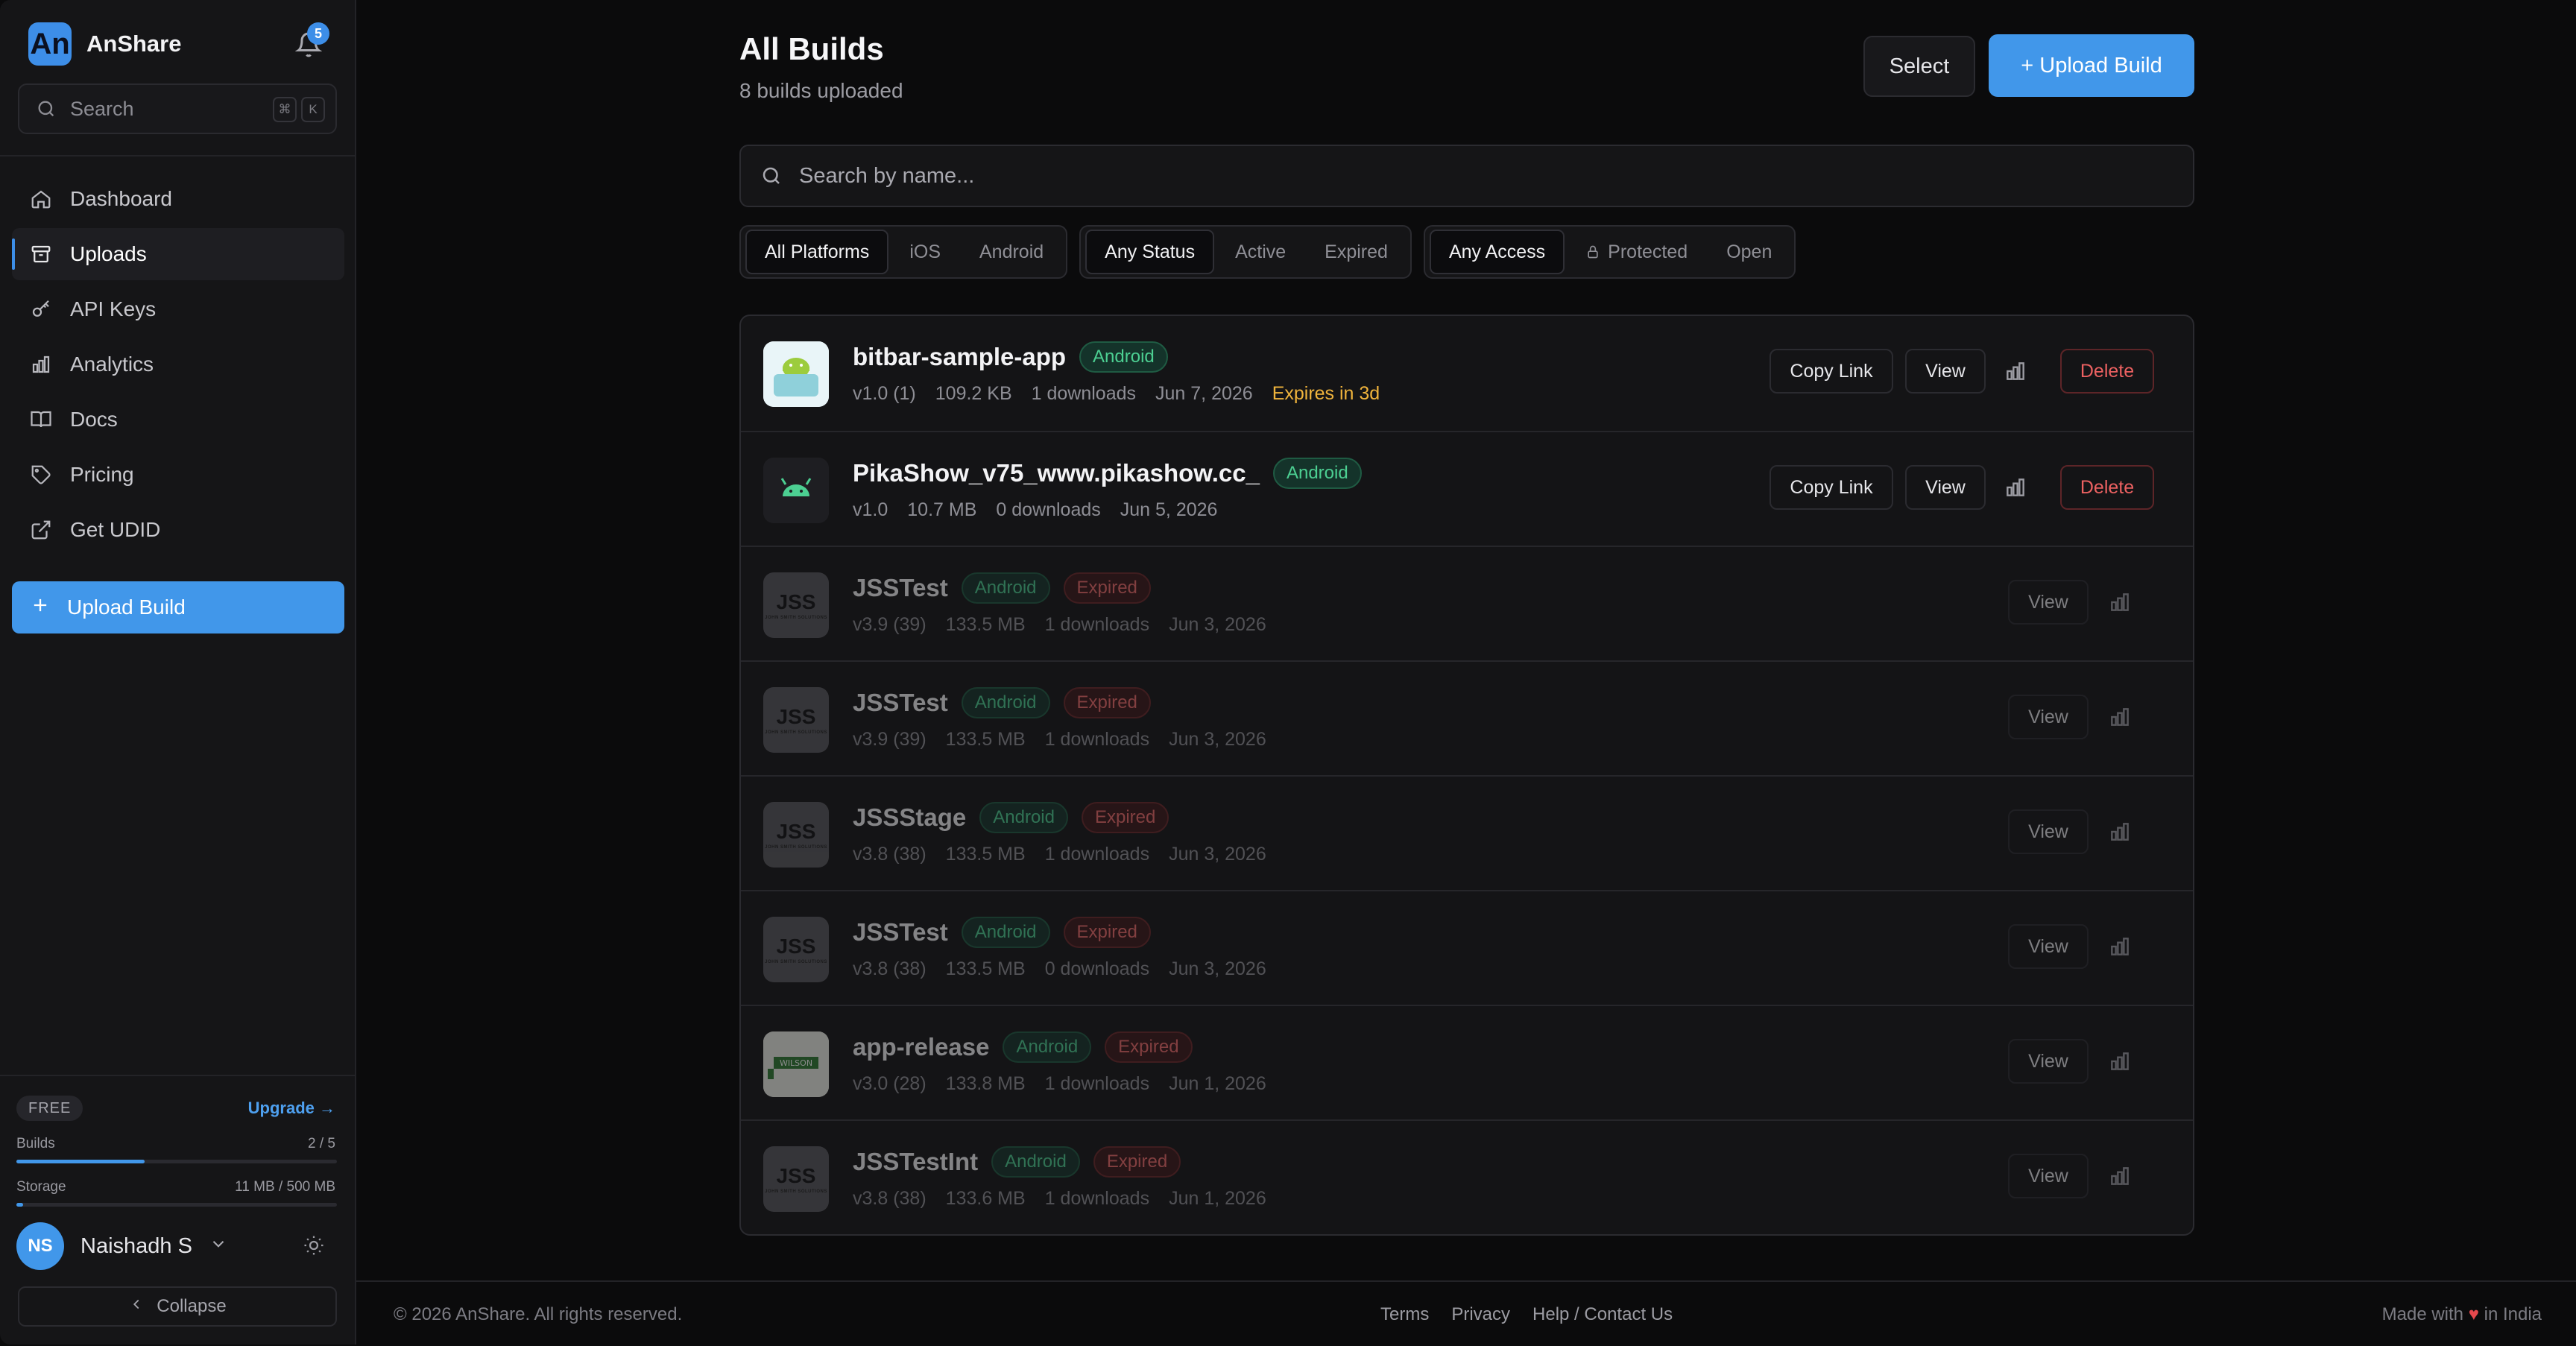 The width and height of the screenshot is (2576, 1346). What do you see at coordinates (178, 420) in the screenshot?
I see `sidebar-item-docs: Docs` at bounding box center [178, 420].